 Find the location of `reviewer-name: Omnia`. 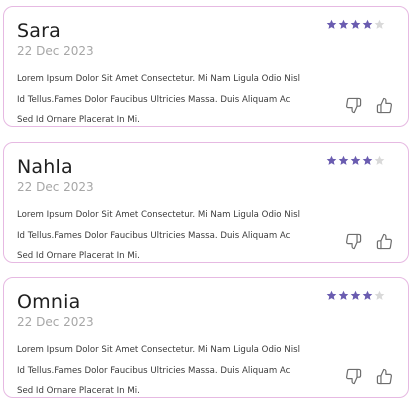

reviewer-name: Omnia is located at coordinates (49, 302).